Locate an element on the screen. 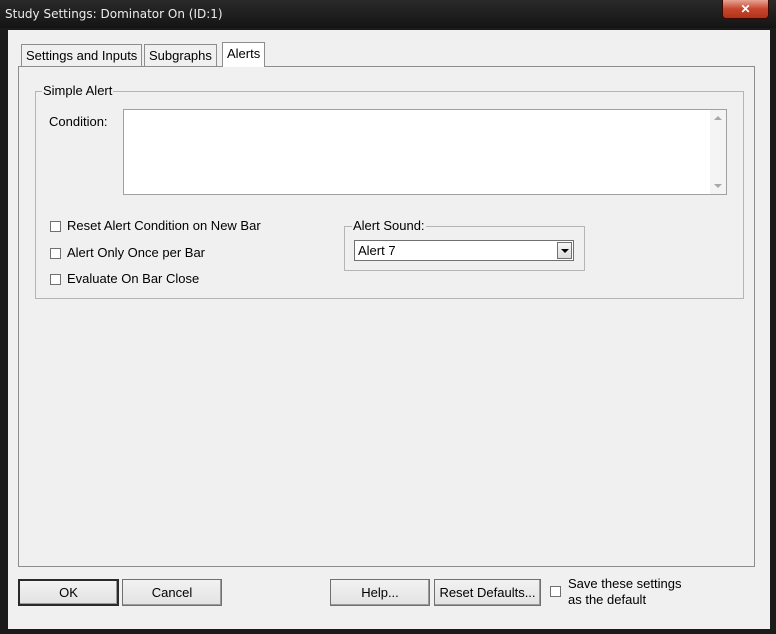  tab-subgraphs: Subgraphs is located at coordinates (180, 55).